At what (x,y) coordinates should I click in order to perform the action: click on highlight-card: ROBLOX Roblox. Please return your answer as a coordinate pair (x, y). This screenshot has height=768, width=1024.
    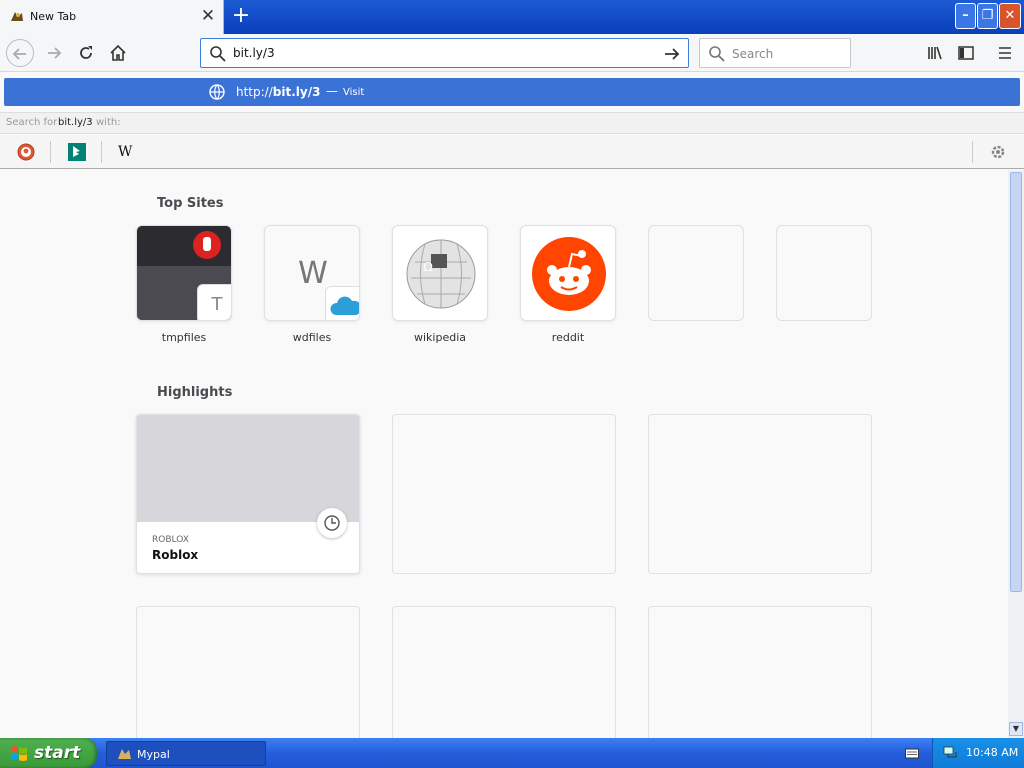
    Looking at the image, I should click on (248, 494).